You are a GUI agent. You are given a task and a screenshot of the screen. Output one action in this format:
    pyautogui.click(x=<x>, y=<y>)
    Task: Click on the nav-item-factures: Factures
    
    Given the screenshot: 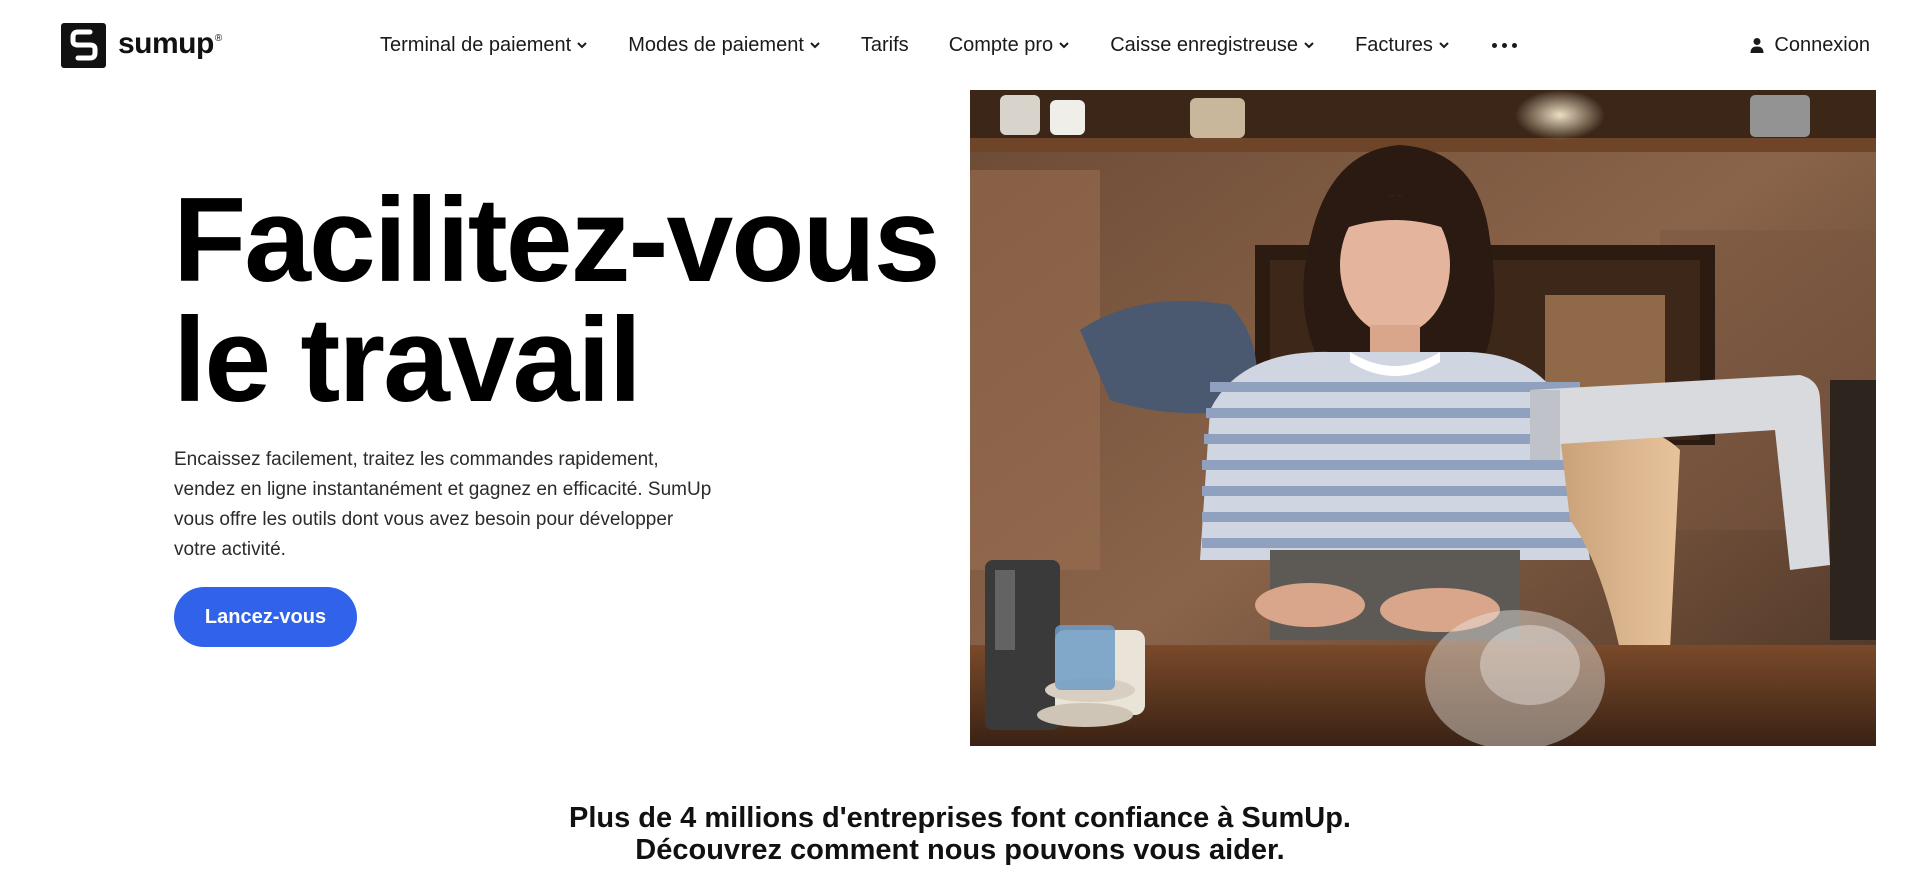 What is the action you would take?
    pyautogui.click(x=1402, y=45)
    